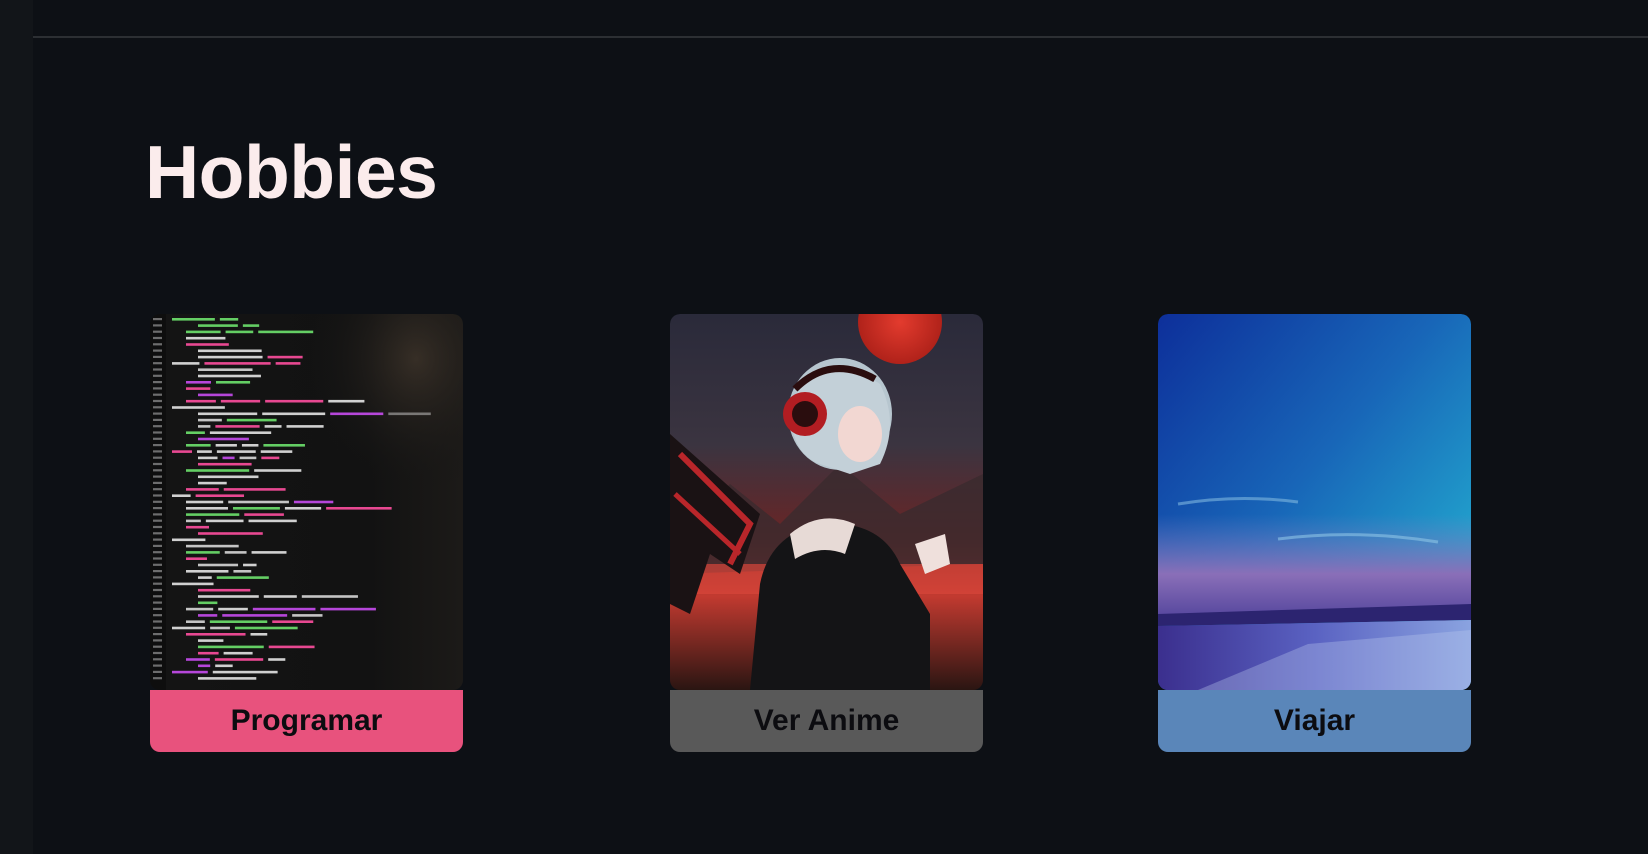  I want to click on hobby-label: Viajar, so click(1314, 721).